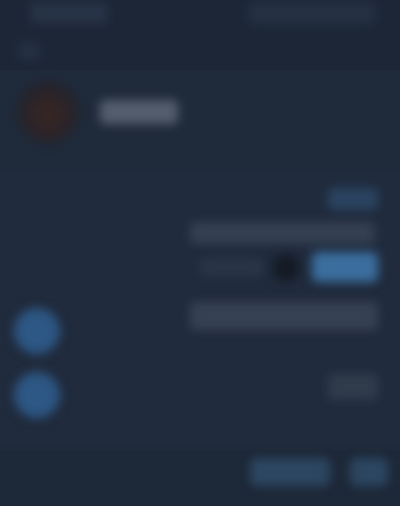 This screenshot has height=506, width=400. I want to click on blue-circle-icon, so click(37, 331).